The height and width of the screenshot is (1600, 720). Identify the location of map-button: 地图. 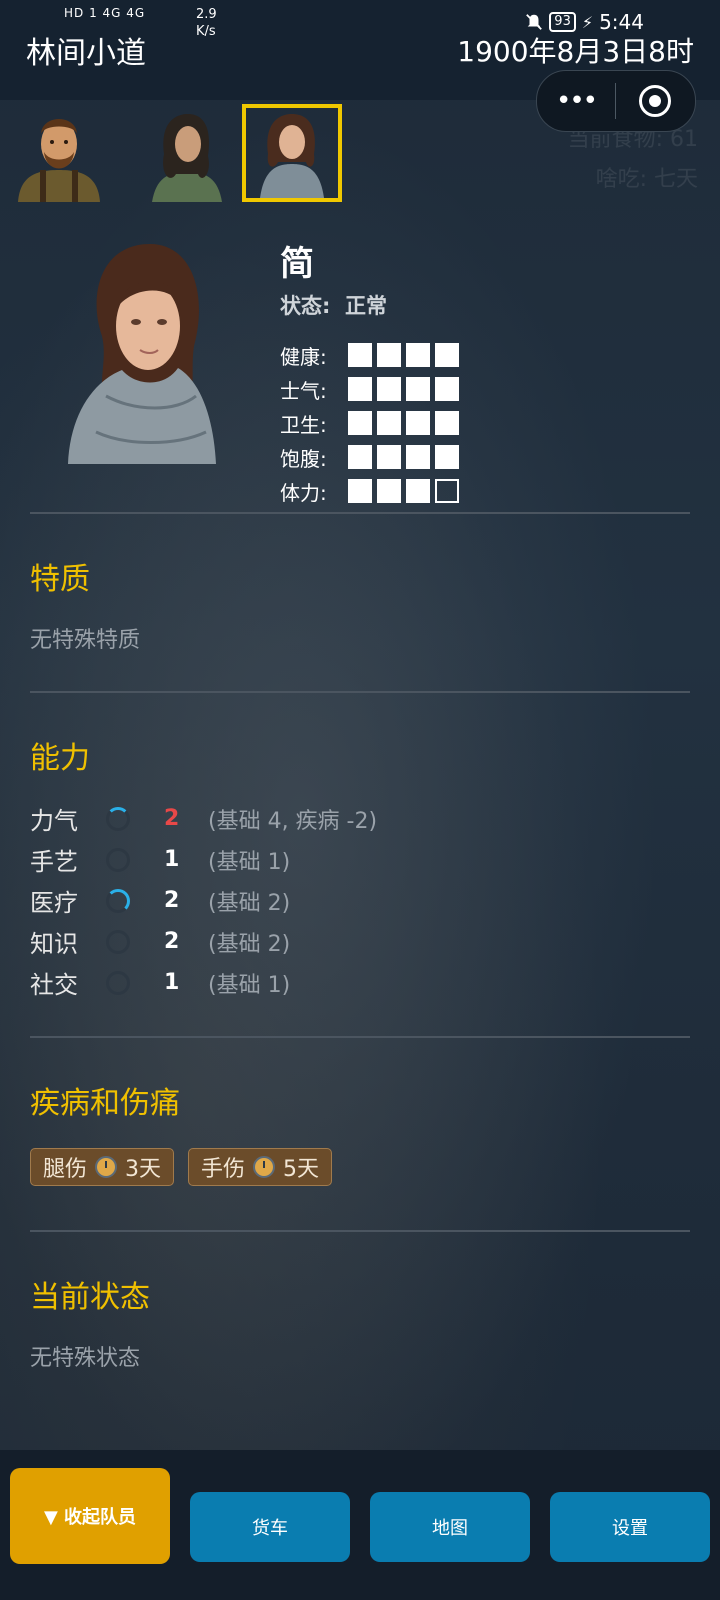
(450, 1527).